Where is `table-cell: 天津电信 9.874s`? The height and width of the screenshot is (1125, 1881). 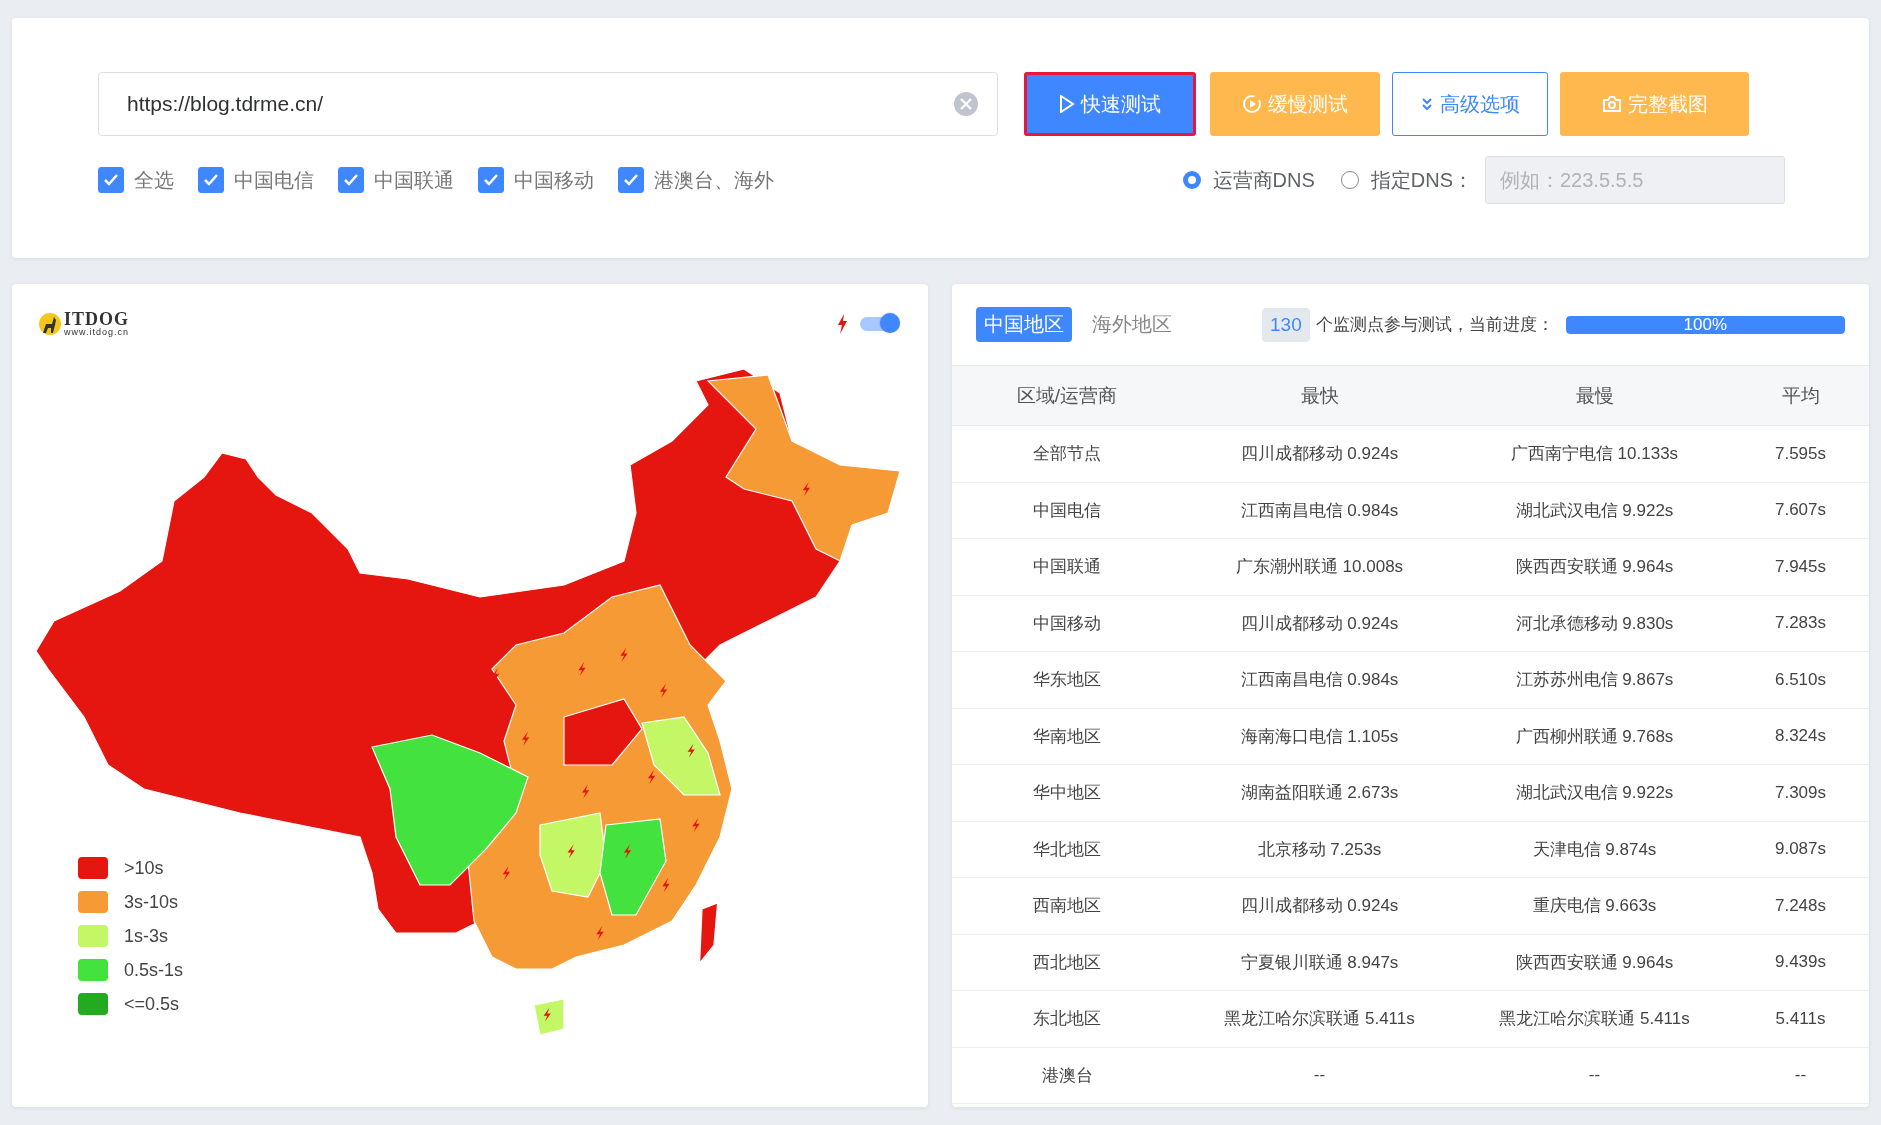
table-cell: 天津电信 9.874s is located at coordinates (1594, 849).